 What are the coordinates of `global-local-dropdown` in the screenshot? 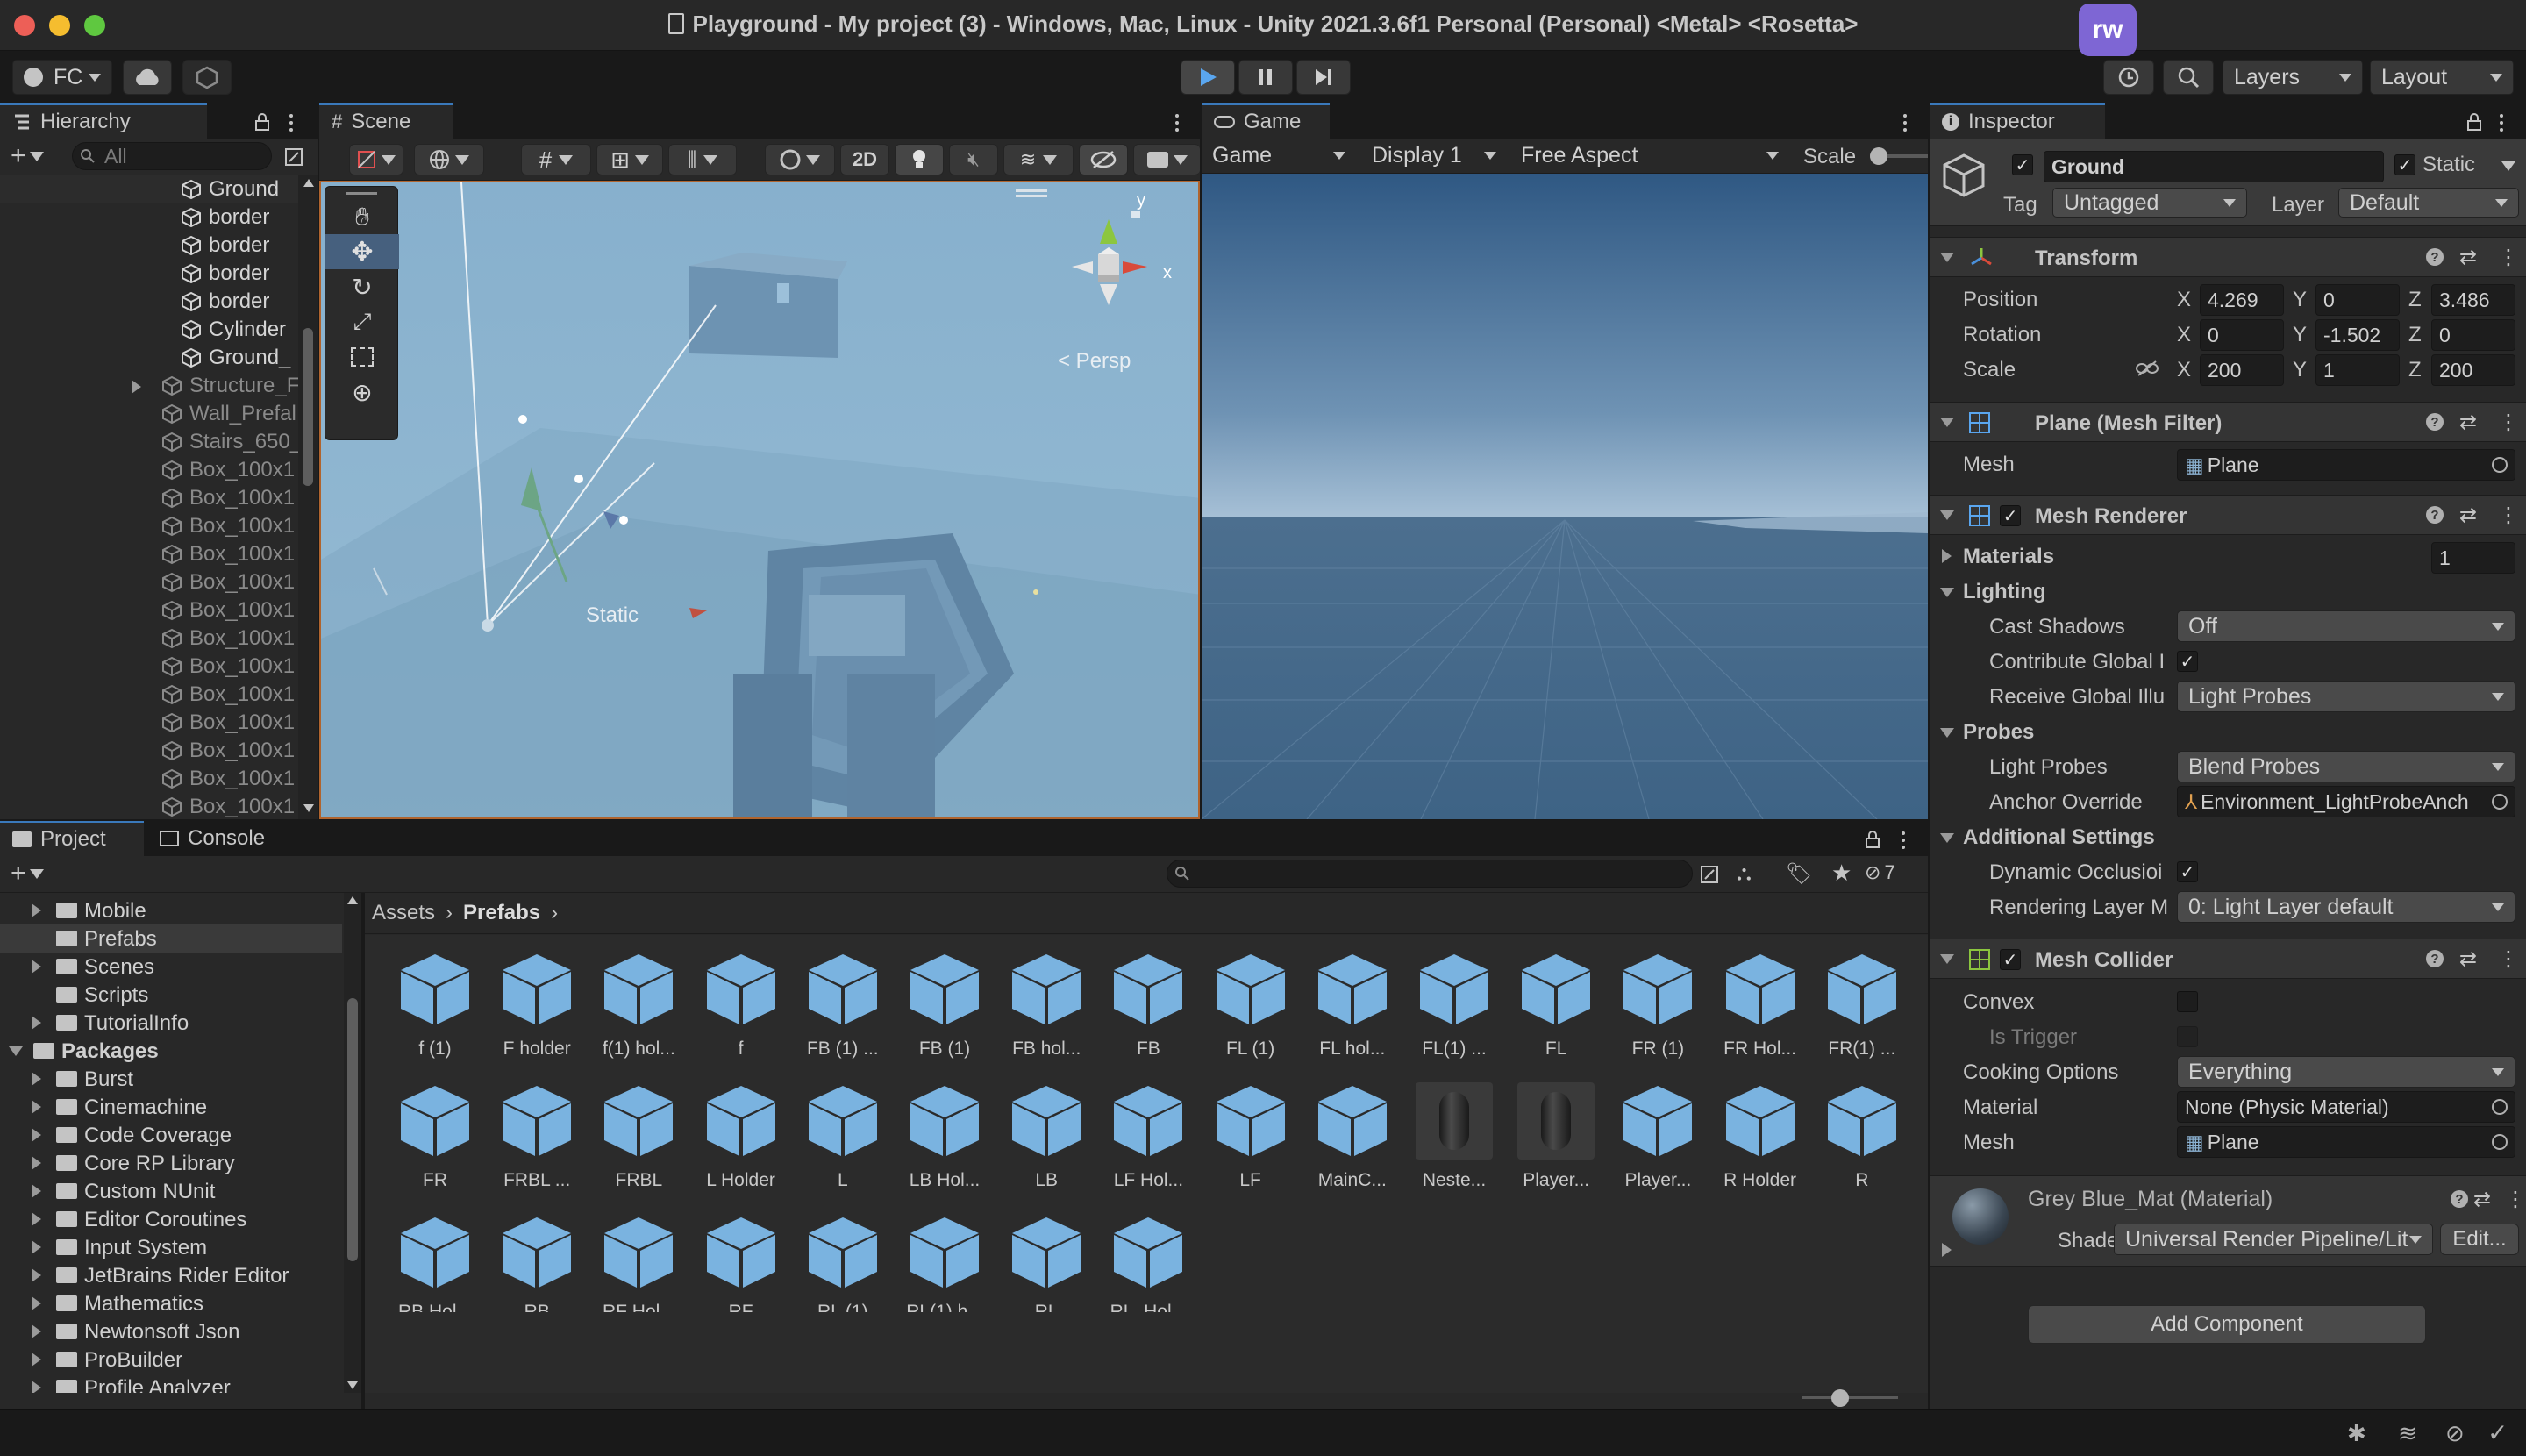 It's located at (449, 159).